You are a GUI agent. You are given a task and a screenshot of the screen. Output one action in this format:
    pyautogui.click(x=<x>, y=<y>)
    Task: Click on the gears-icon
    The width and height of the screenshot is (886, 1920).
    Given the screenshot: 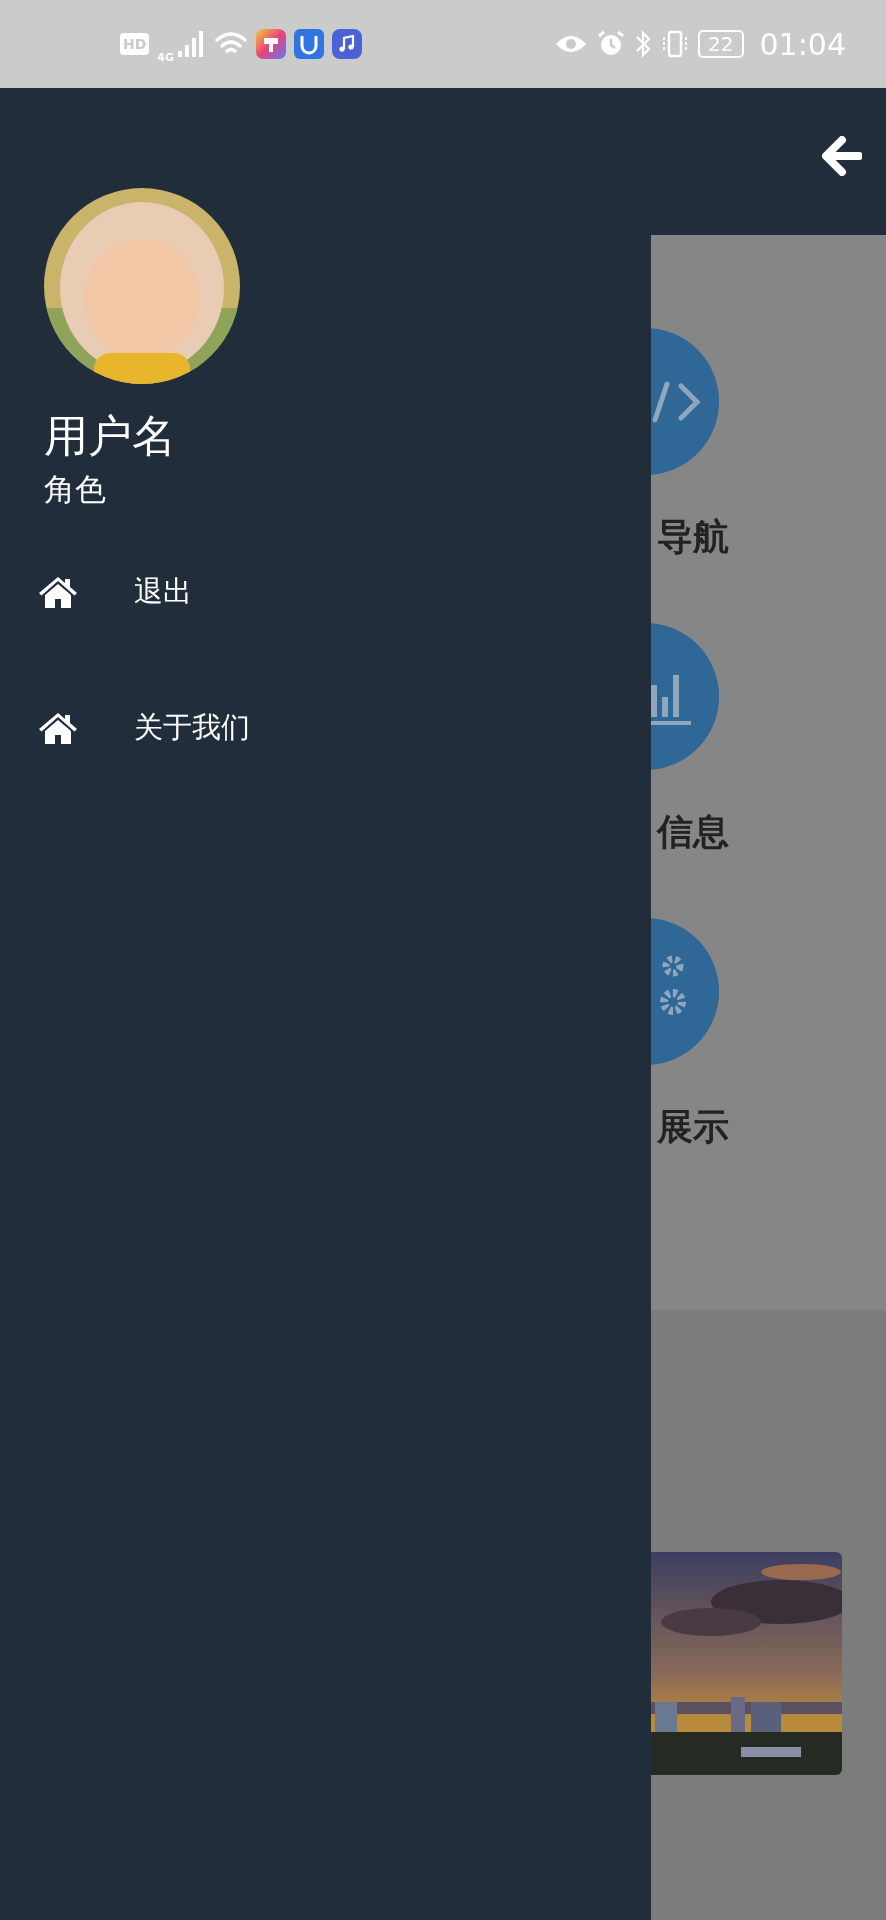 What is the action you would take?
    pyautogui.click(x=673, y=985)
    